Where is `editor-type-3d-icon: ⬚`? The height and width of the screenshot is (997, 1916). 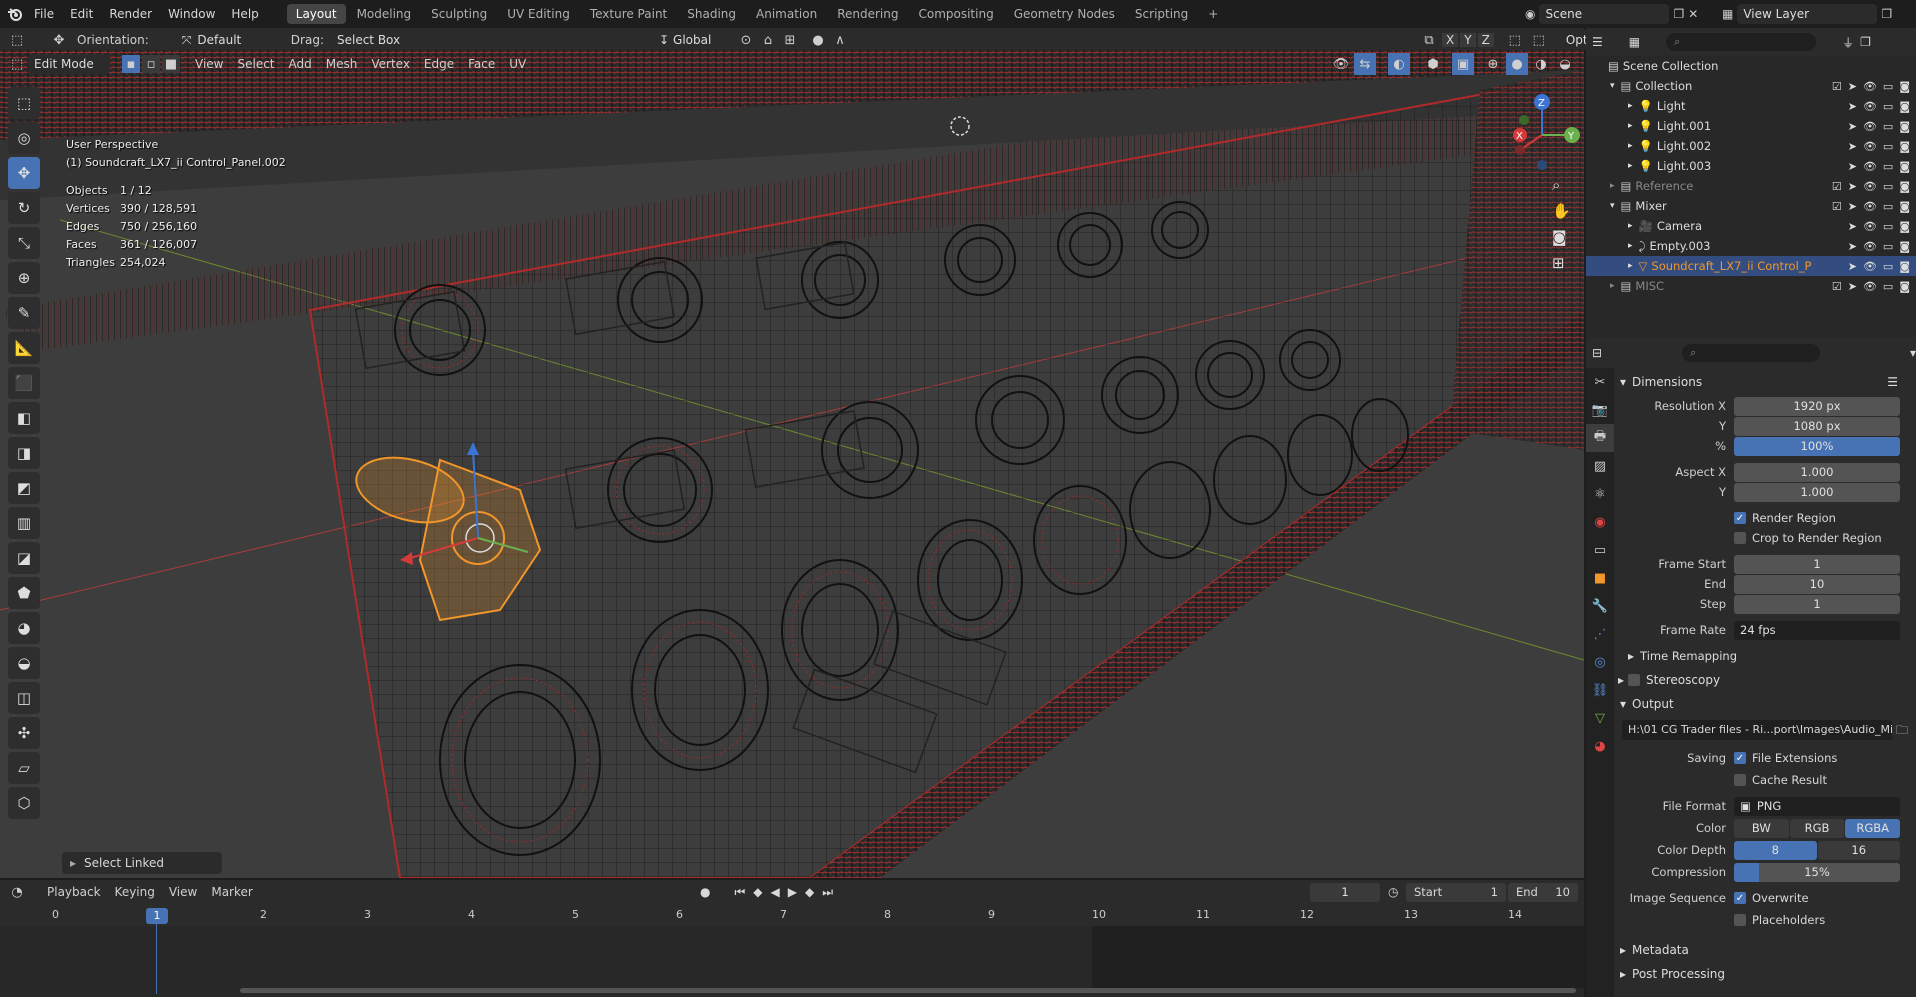
editor-type-3d-icon: ⬚ is located at coordinates (17, 64).